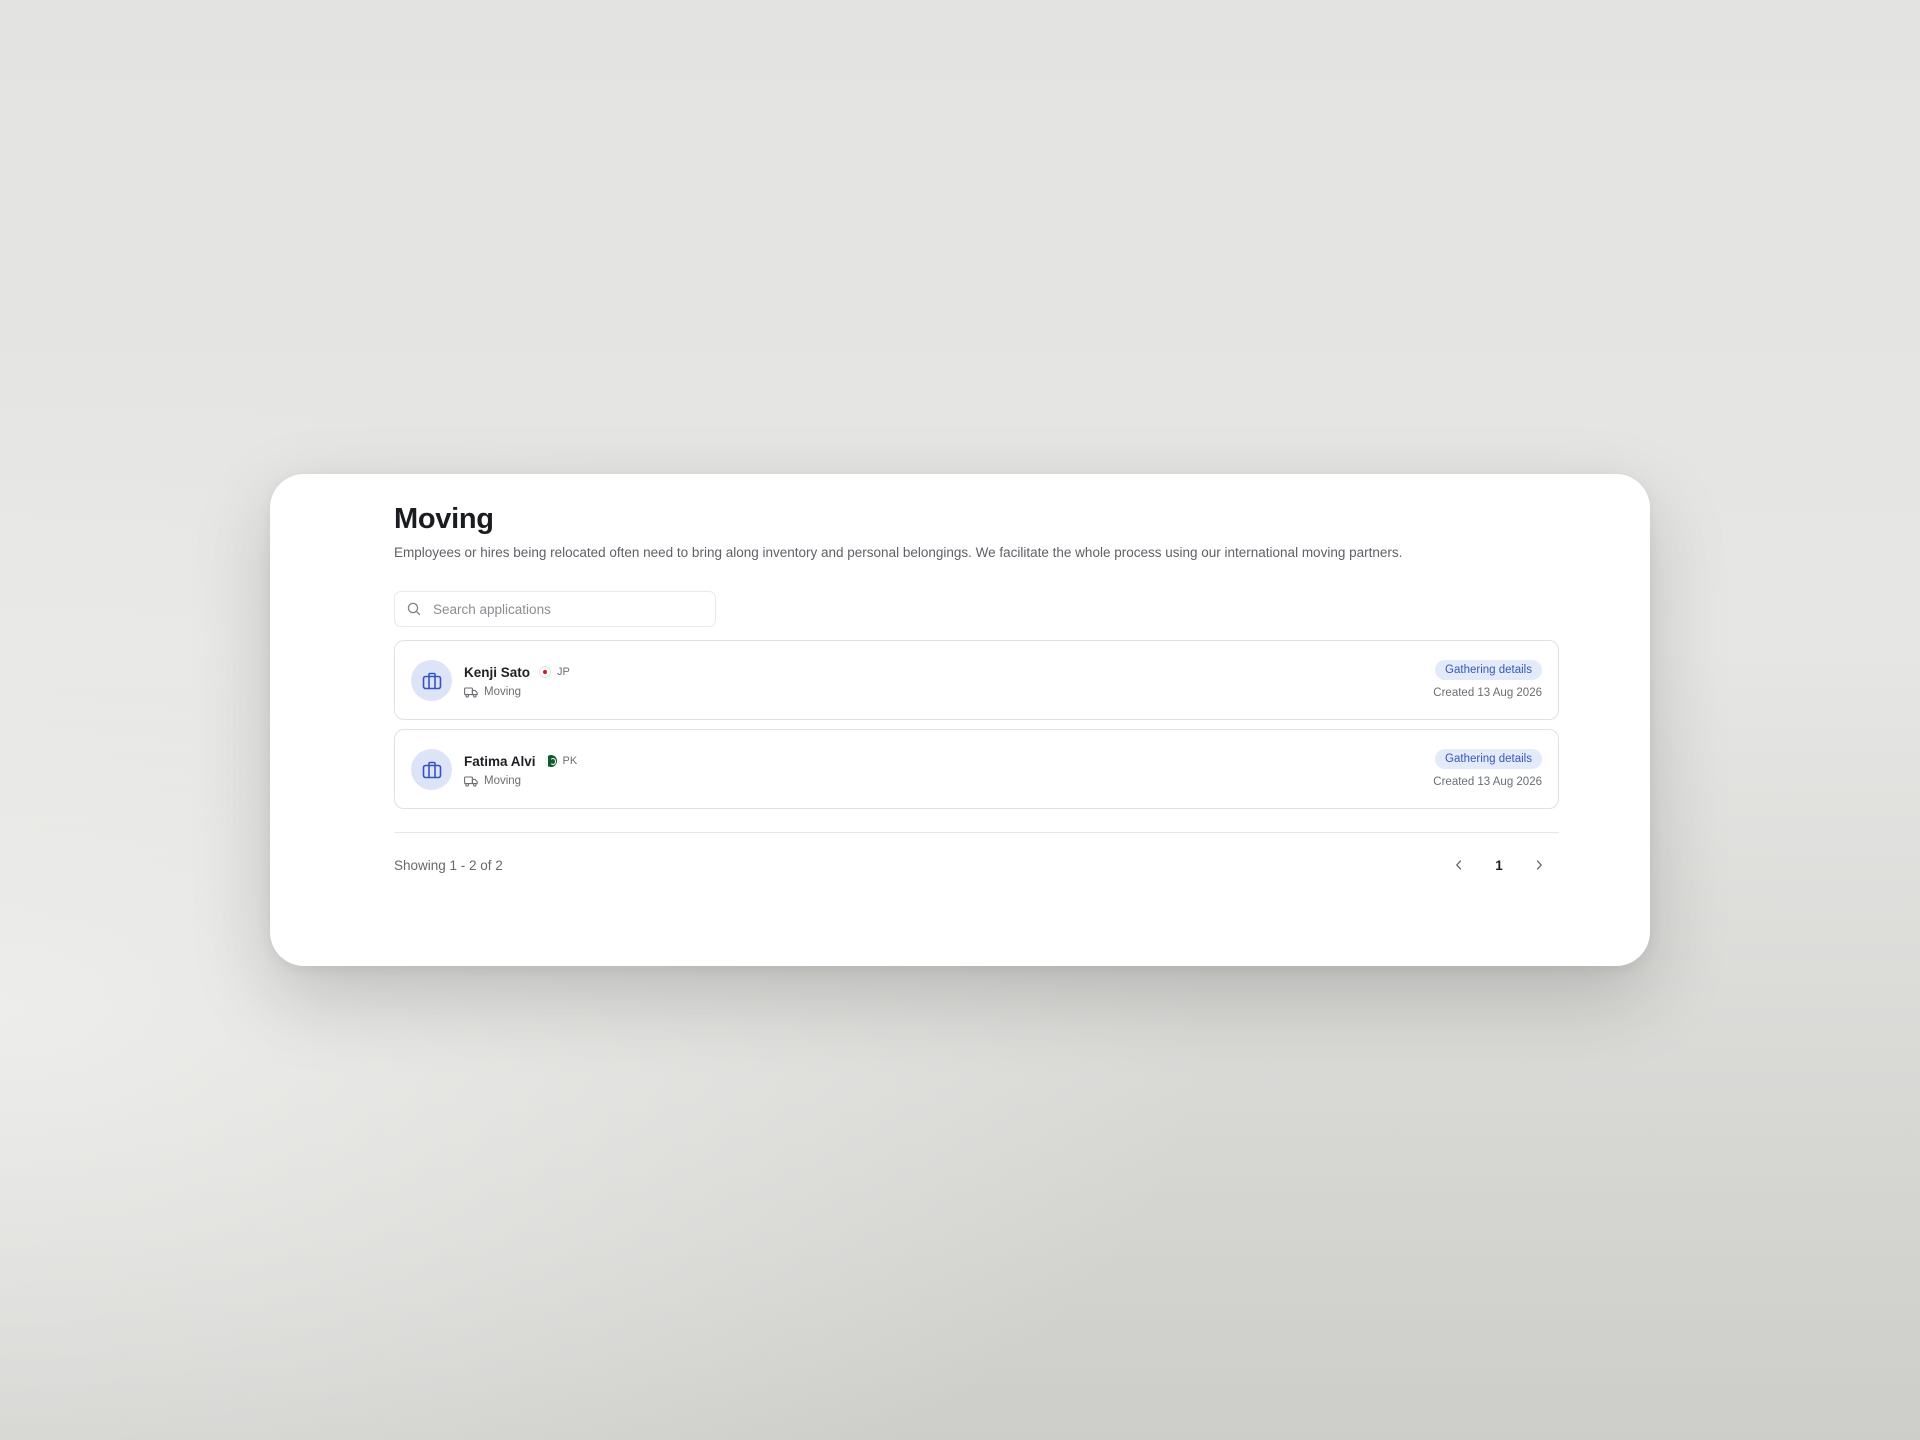 The height and width of the screenshot is (1440, 1920). What do you see at coordinates (497, 672) in the screenshot?
I see `applicant-name: Kenji Sato` at bounding box center [497, 672].